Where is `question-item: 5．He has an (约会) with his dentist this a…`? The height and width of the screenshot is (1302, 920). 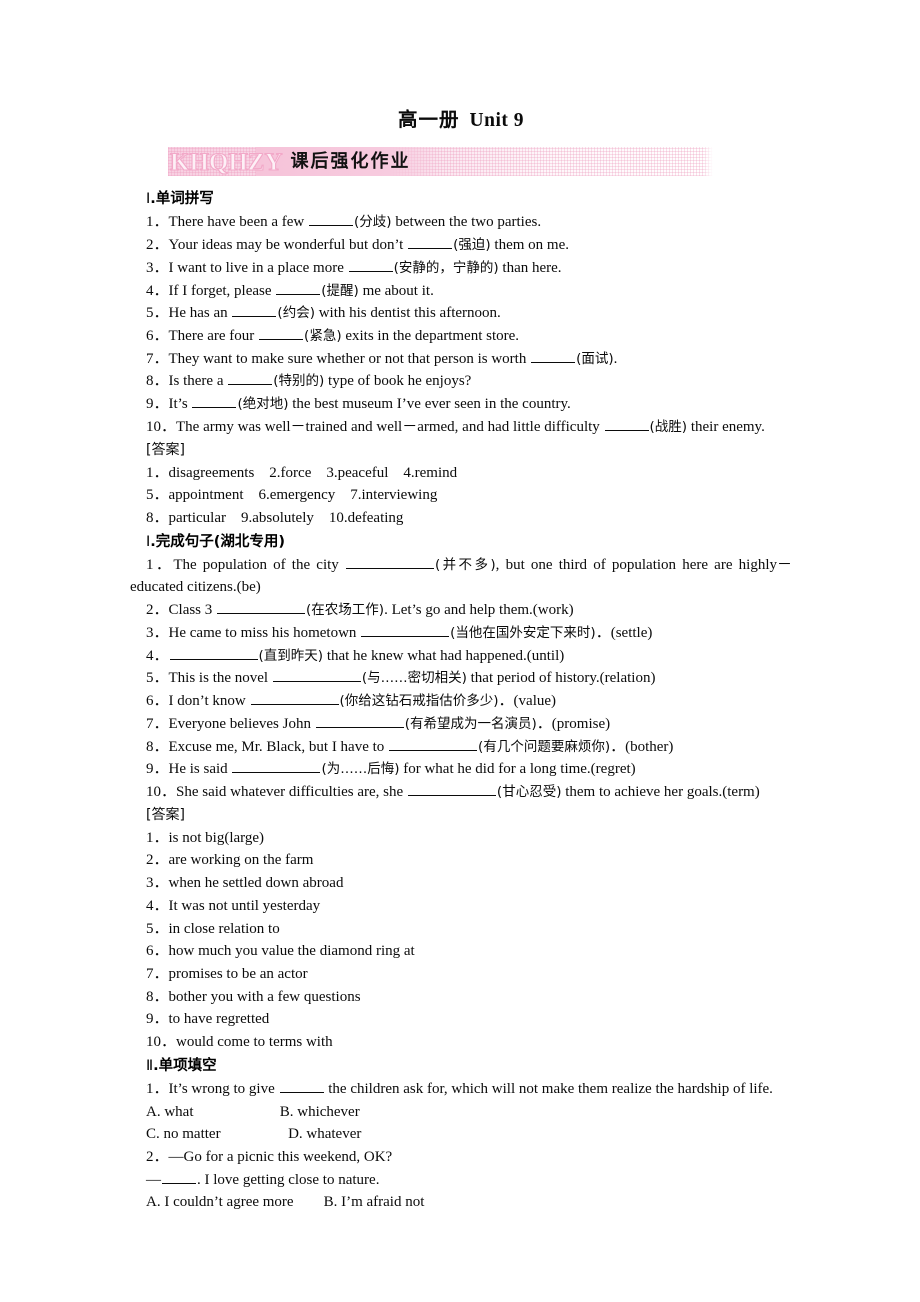 question-item: 5．He has an (约会) with his dentist this a… is located at coordinates (461, 313).